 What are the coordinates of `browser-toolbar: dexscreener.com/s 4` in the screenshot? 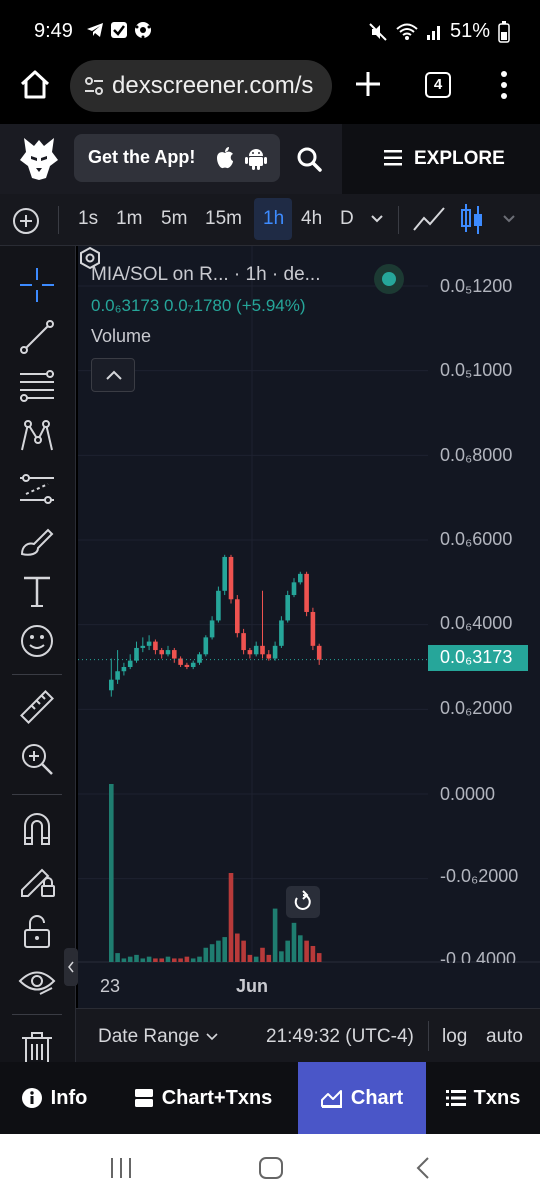 It's located at (270, 92).